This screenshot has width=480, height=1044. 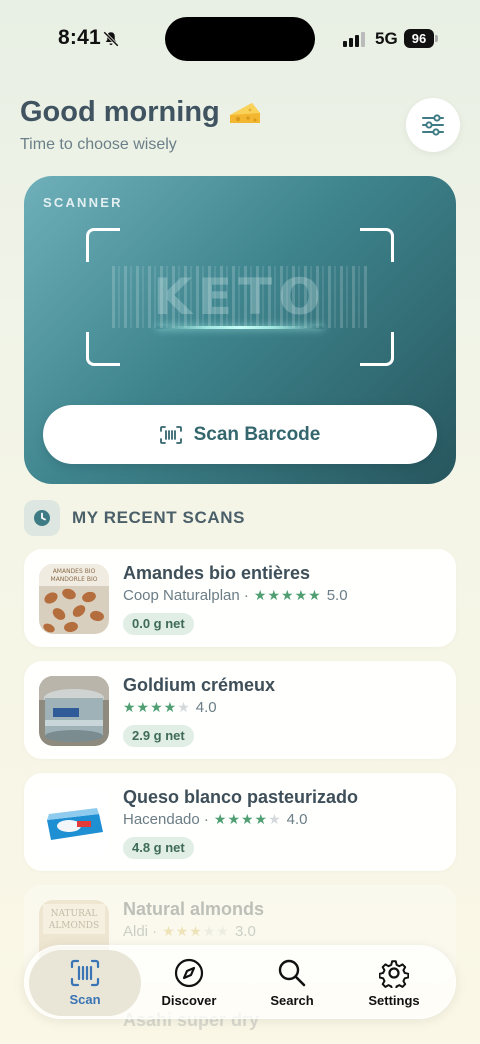 I want to click on tab-scan: Scan, so click(x=85, y=983).